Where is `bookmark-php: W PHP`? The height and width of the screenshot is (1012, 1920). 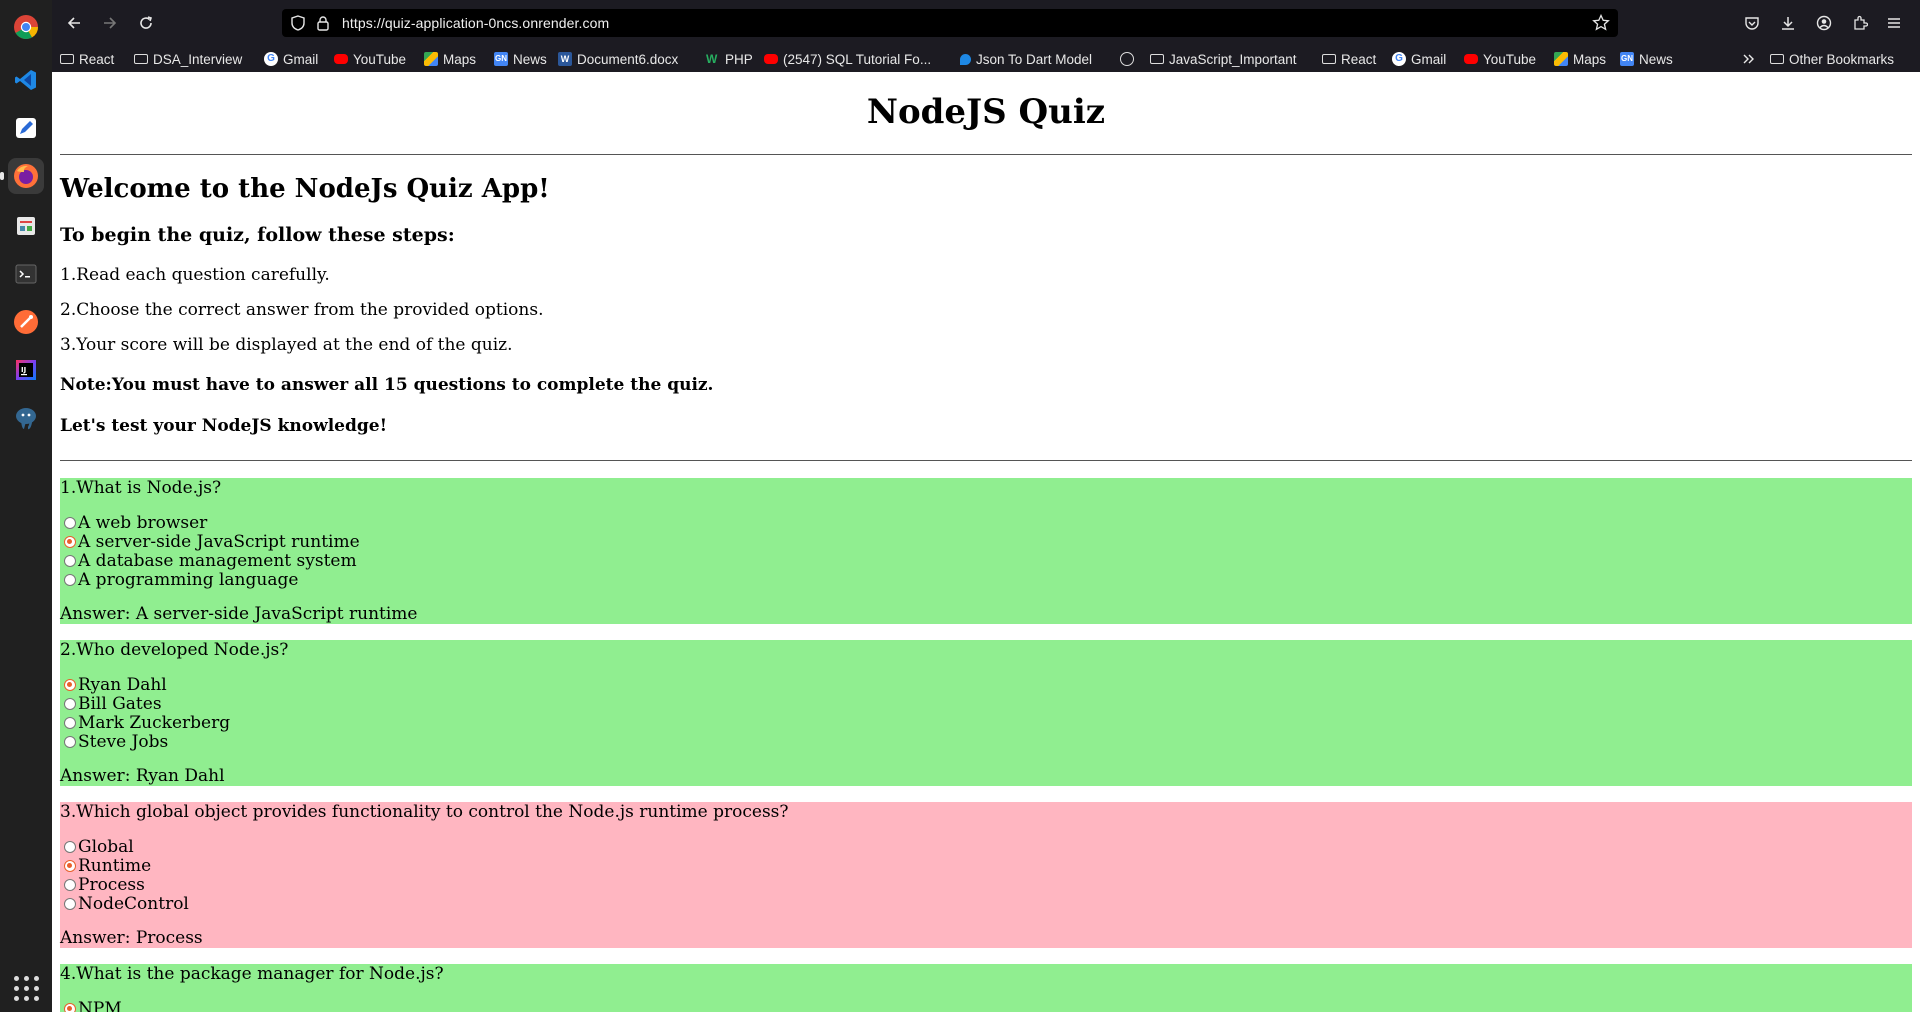
bookmark-php: W PHP is located at coordinates (729, 59).